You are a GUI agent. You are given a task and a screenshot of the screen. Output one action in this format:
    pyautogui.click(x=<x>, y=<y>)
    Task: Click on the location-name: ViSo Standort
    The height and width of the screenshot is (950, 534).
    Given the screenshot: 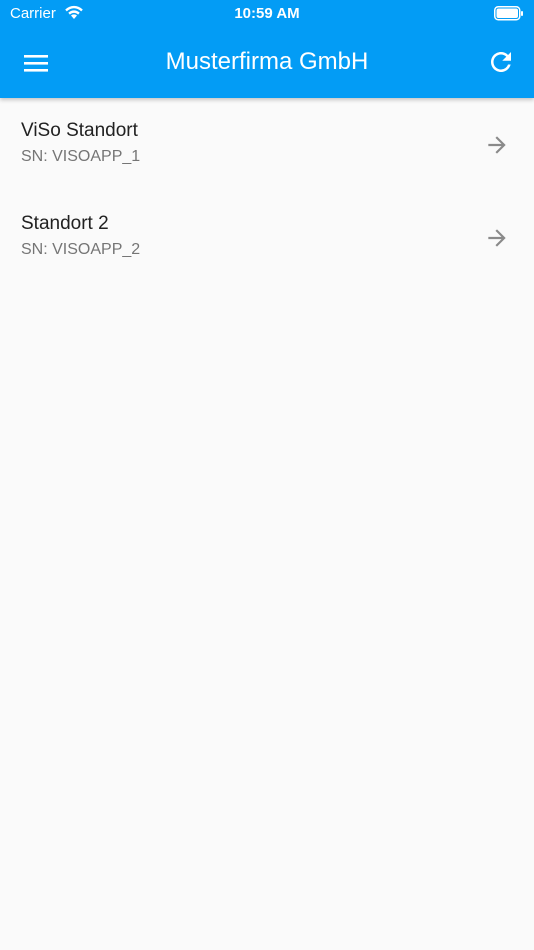 What is the action you would take?
    pyautogui.click(x=79, y=130)
    